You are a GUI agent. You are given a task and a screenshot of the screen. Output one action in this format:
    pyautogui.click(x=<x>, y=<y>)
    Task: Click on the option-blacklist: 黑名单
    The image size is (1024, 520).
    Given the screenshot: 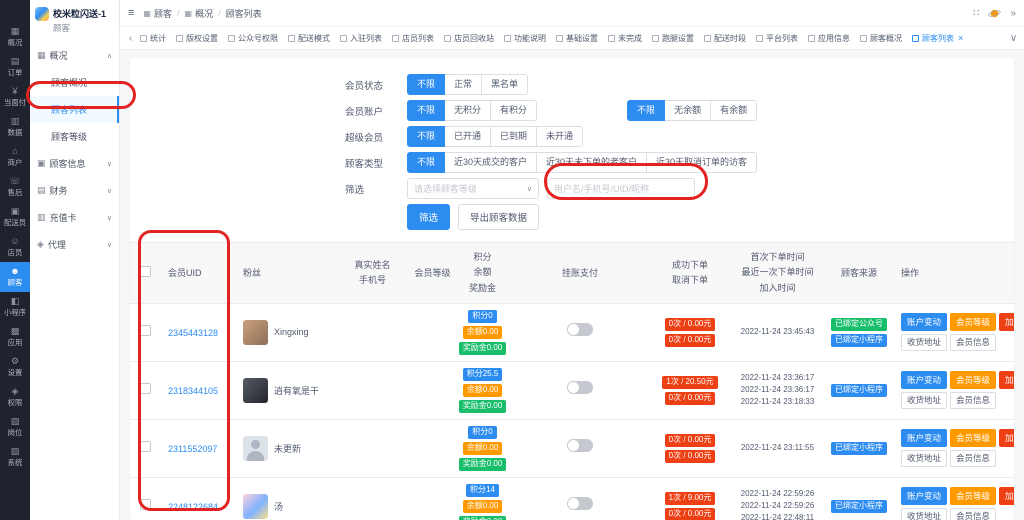 What is the action you would take?
    pyautogui.click(x=505, y=84)
    